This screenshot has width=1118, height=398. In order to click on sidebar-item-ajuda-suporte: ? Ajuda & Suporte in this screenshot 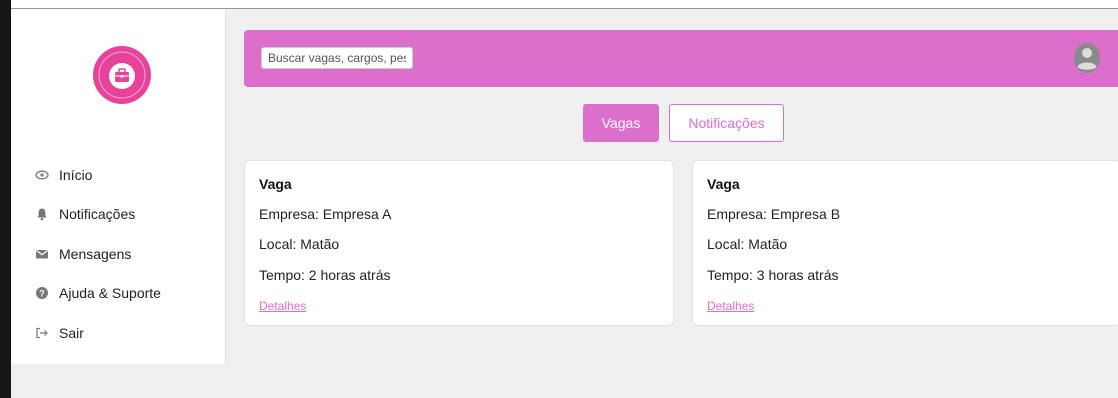, I will do `click(118, 294)`.